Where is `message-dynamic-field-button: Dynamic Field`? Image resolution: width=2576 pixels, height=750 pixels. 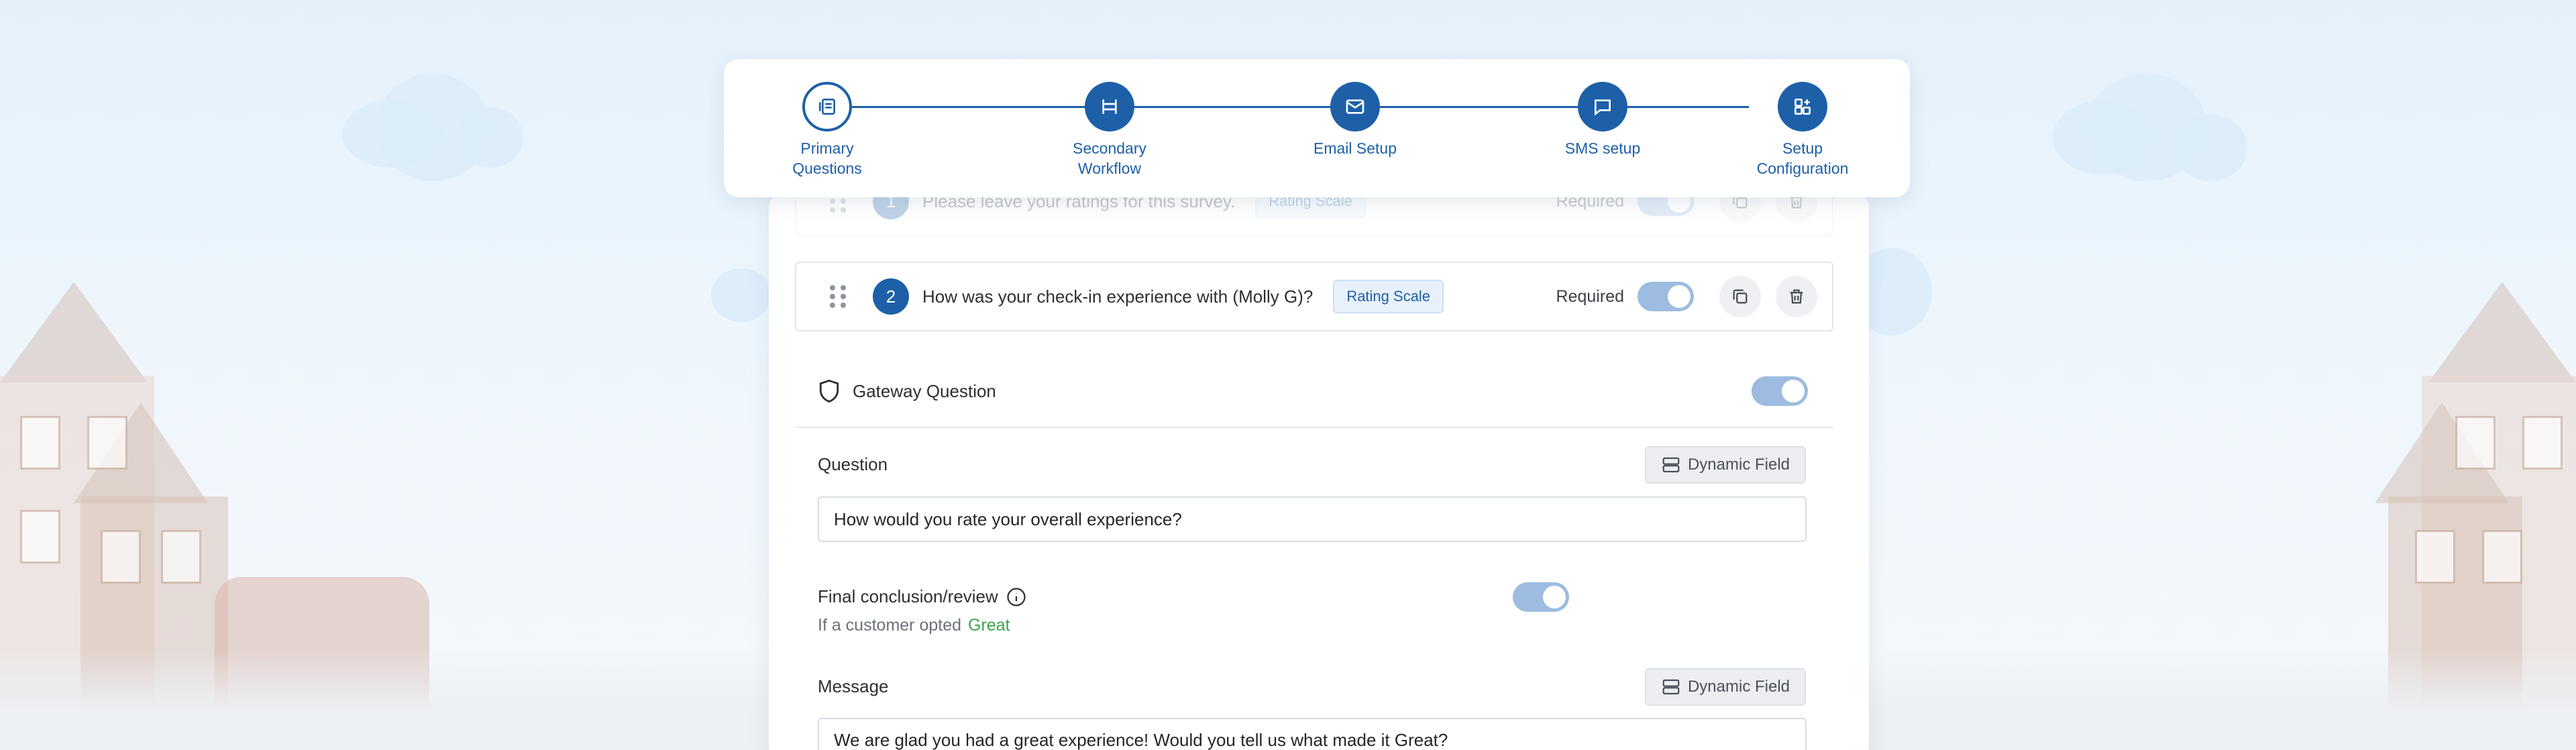
message-dynamic-field-button: Dynamic Field is located at coordinates (1725, 687).